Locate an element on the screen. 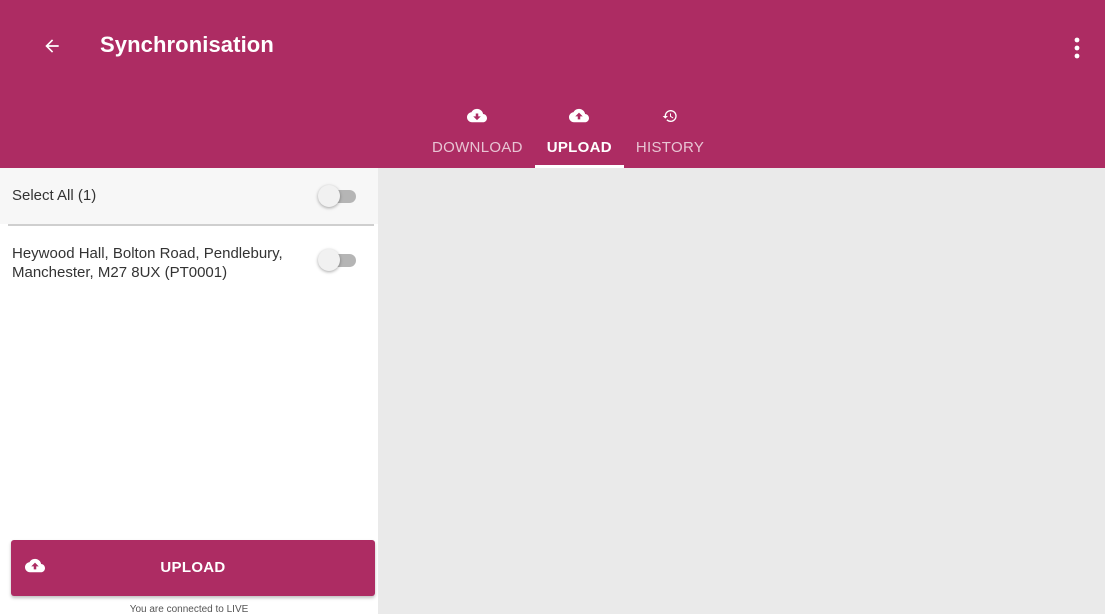 The height and width of the screenshot is (614, 1105). tab-upload: UPLOAD is located at coordinates (579, 132).